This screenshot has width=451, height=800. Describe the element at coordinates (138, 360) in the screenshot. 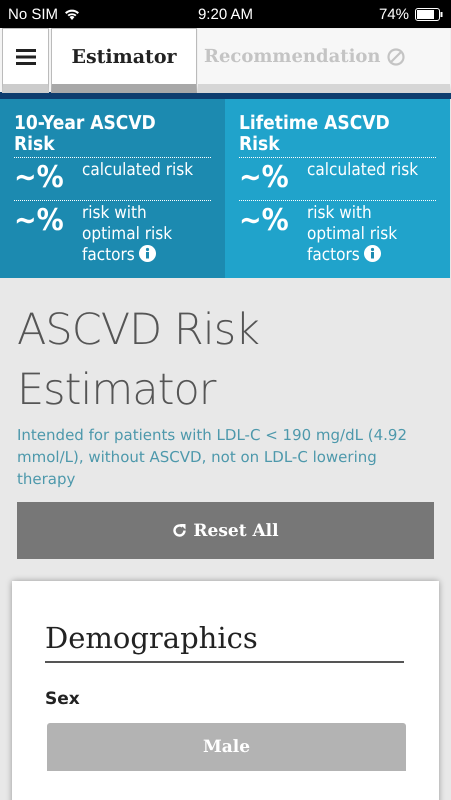

I see `page-title: ASCVD Risk Estimator` at that location.